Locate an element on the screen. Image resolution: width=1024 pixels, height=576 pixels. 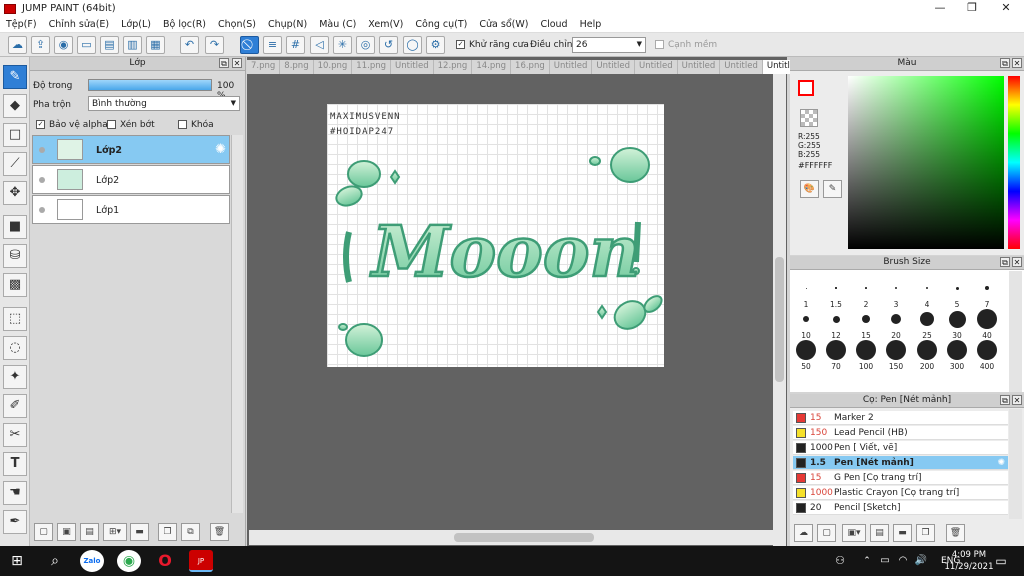
menu-select: Chọn(S) is located at coordinates (237, 24).